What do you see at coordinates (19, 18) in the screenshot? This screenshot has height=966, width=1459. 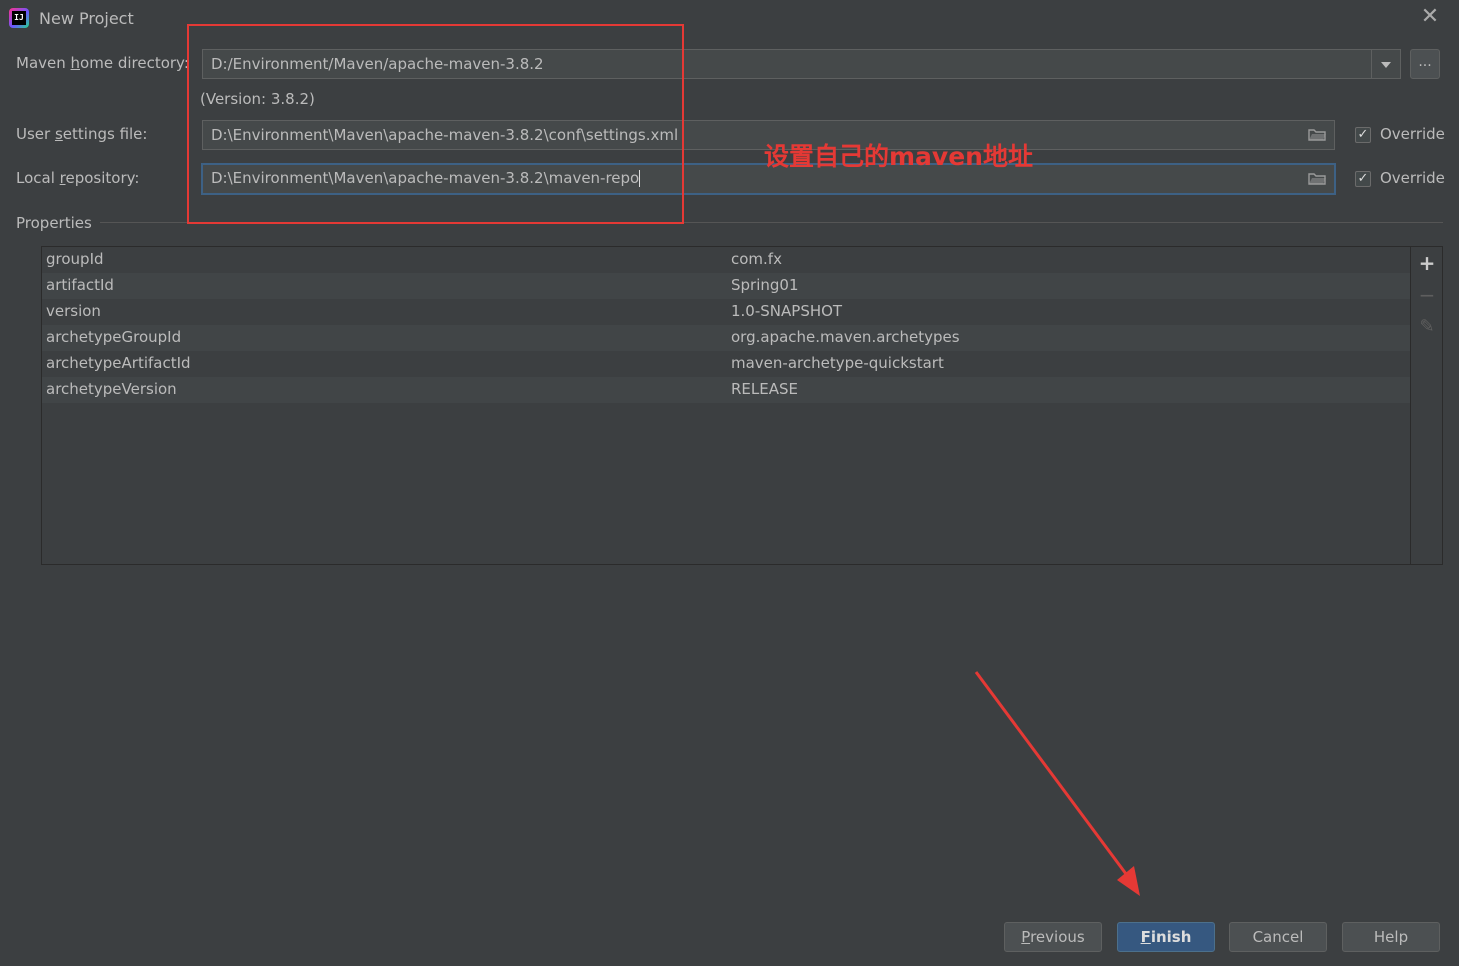 I see `intellij-app-icon: IJ` at bounding box center [19, 18].